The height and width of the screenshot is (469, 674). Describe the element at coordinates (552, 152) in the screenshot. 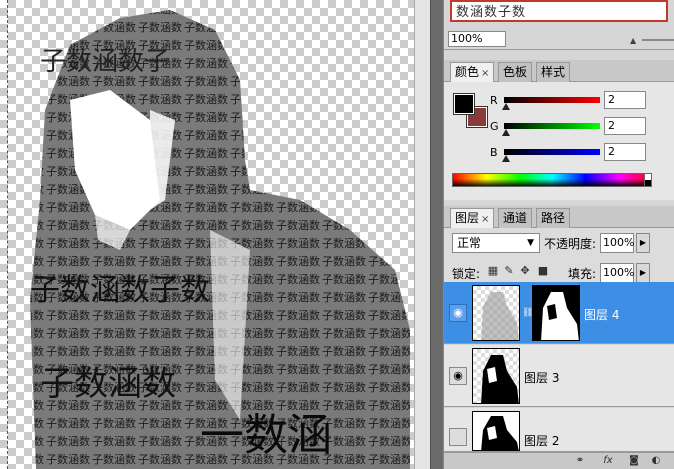

I see `blue-slider` at that location.